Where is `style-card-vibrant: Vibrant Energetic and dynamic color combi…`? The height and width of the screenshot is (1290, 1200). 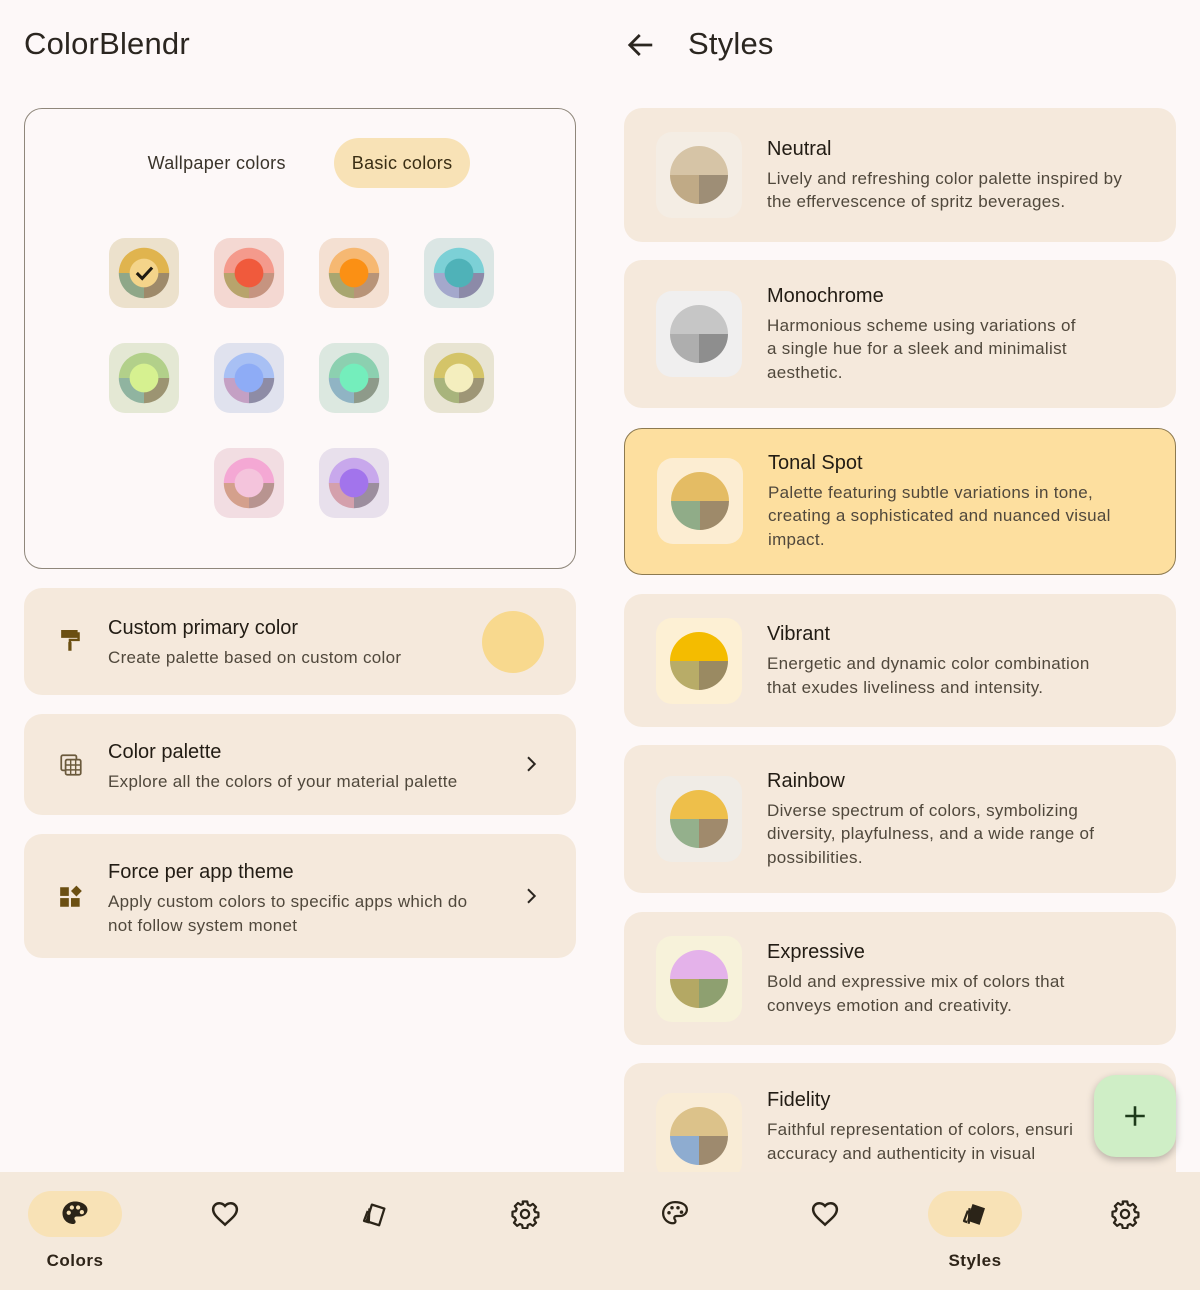 style-card-vibrant: Vibrant Energetic and dynamic color combi… is located at coordinates (900, 660).